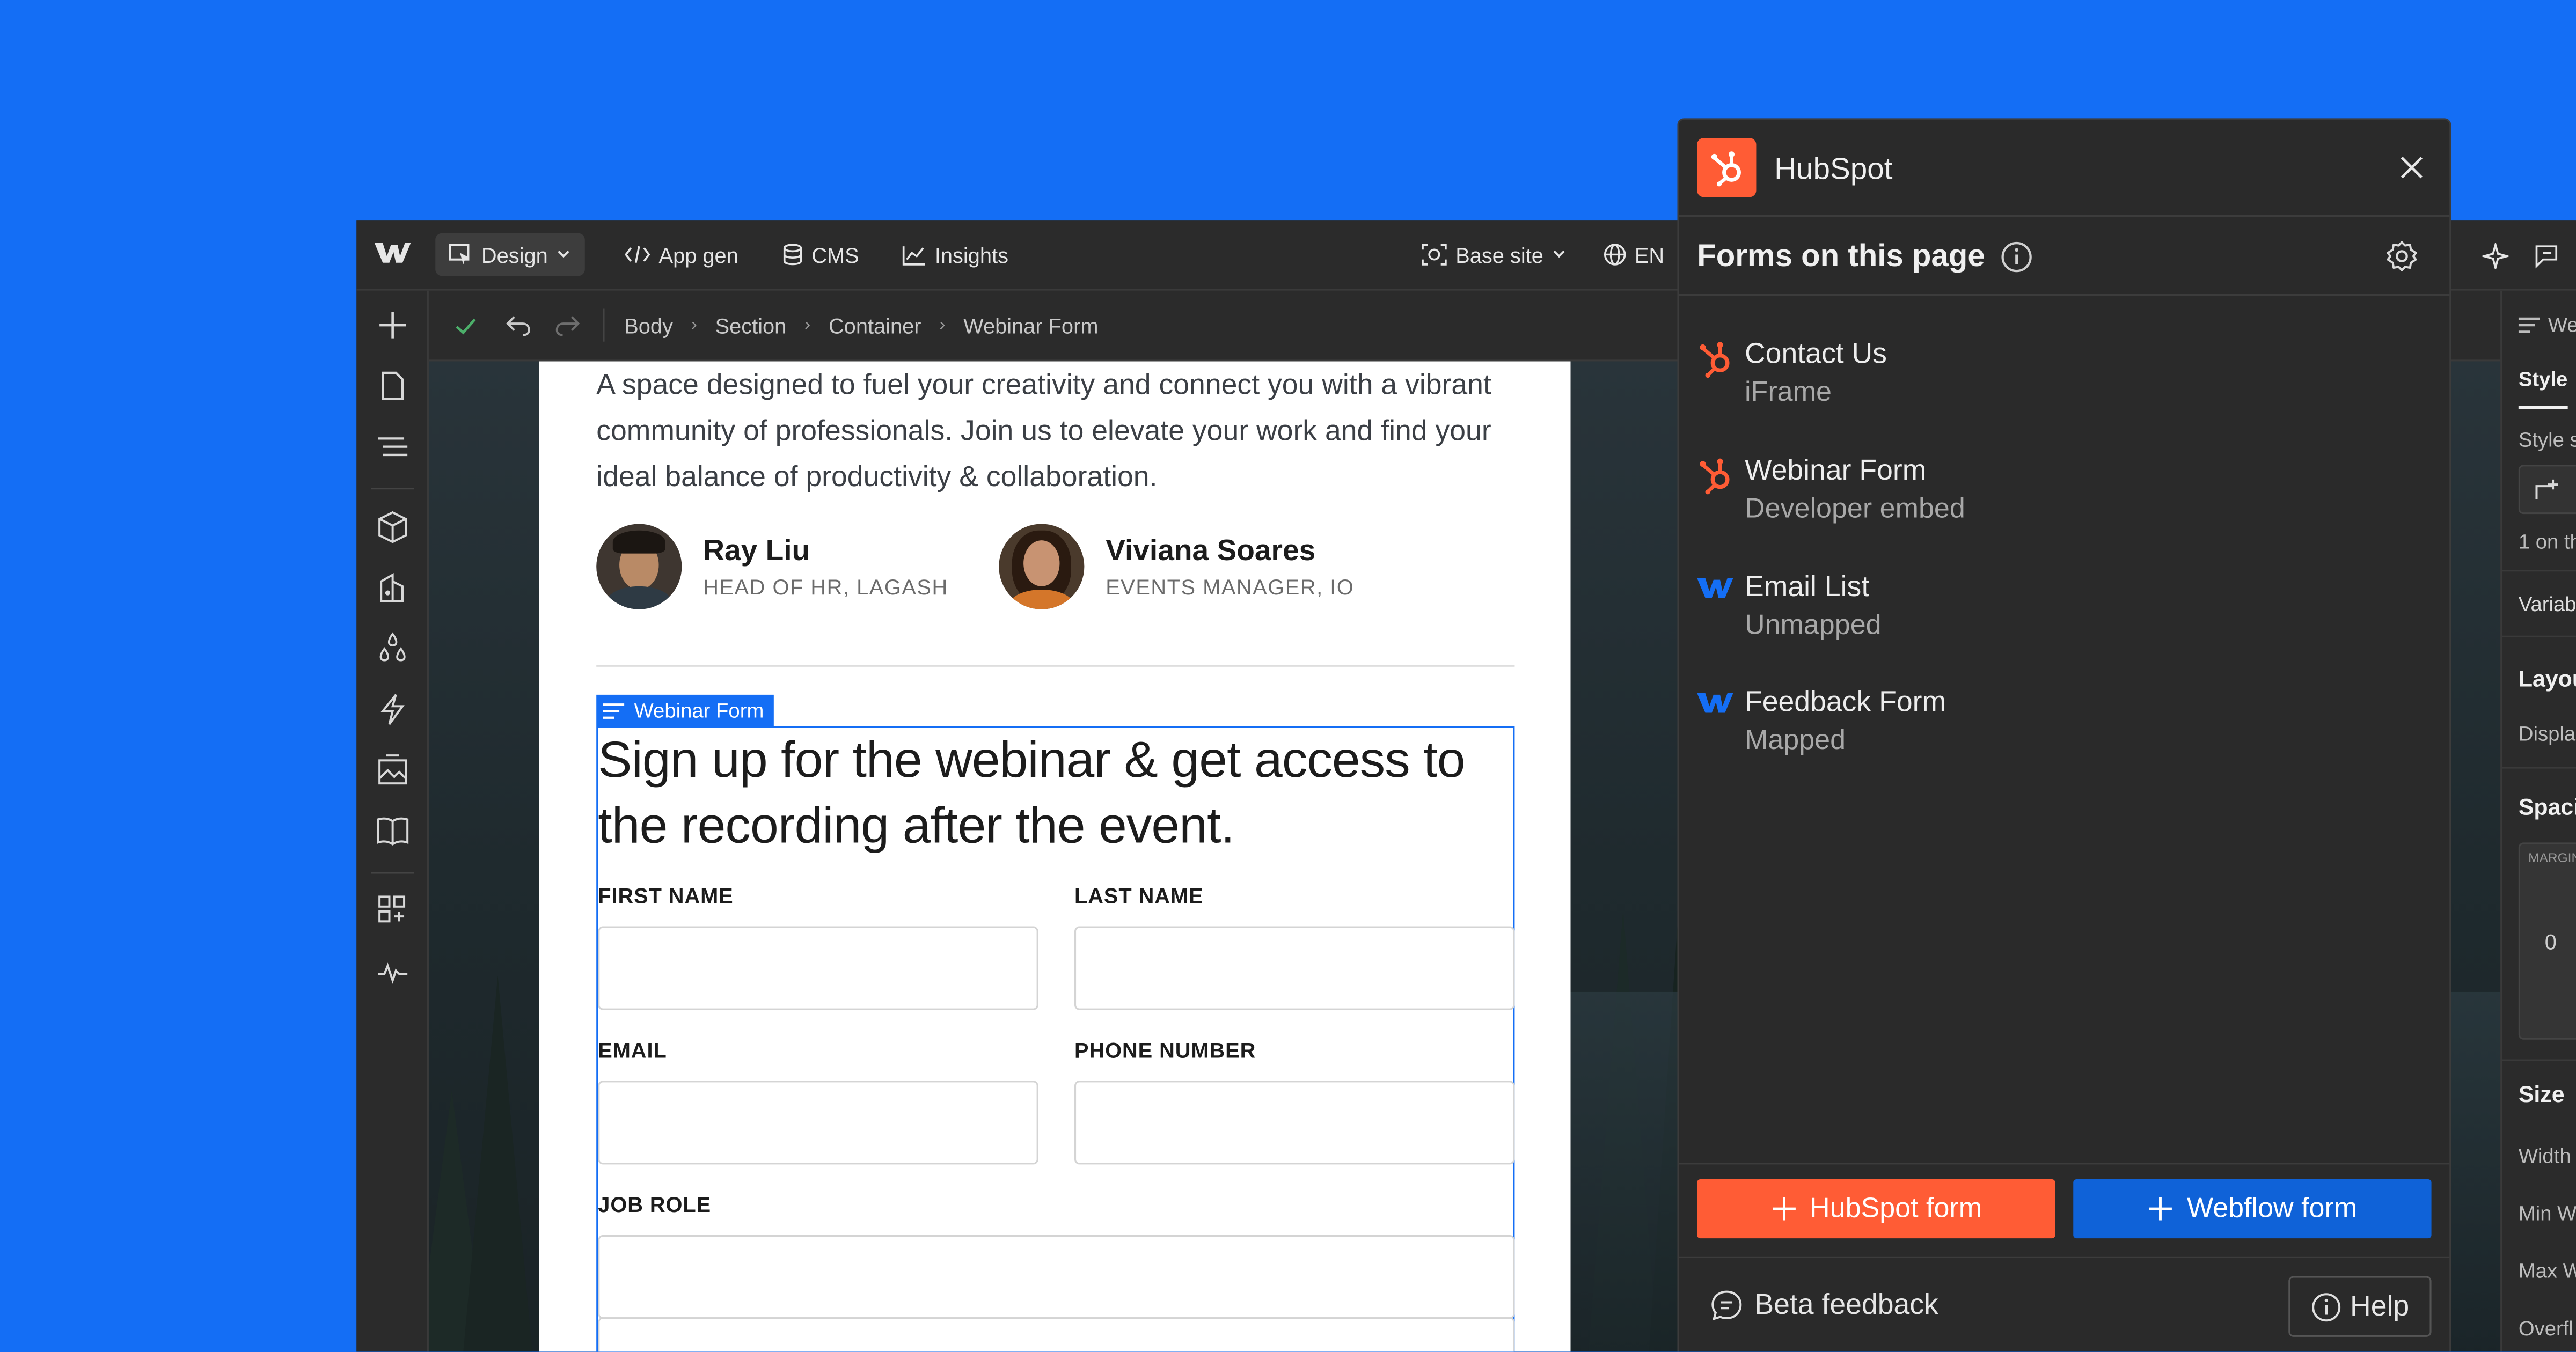  What do you see at coordinates (2547, 734) in the screenshot?
I see `display-label: Displa` at bounding box center [2547, 734].